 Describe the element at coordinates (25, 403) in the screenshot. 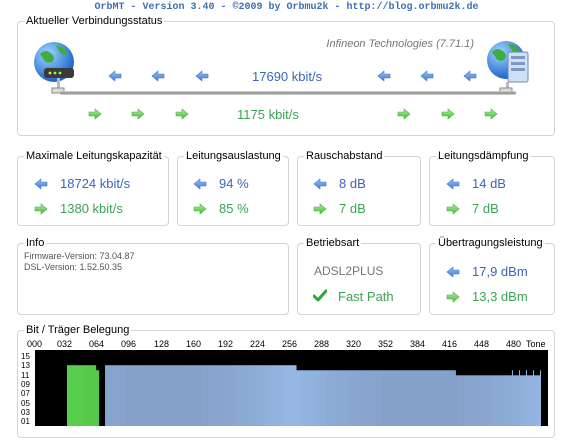

I see `y-tick-label: 05` at that location.